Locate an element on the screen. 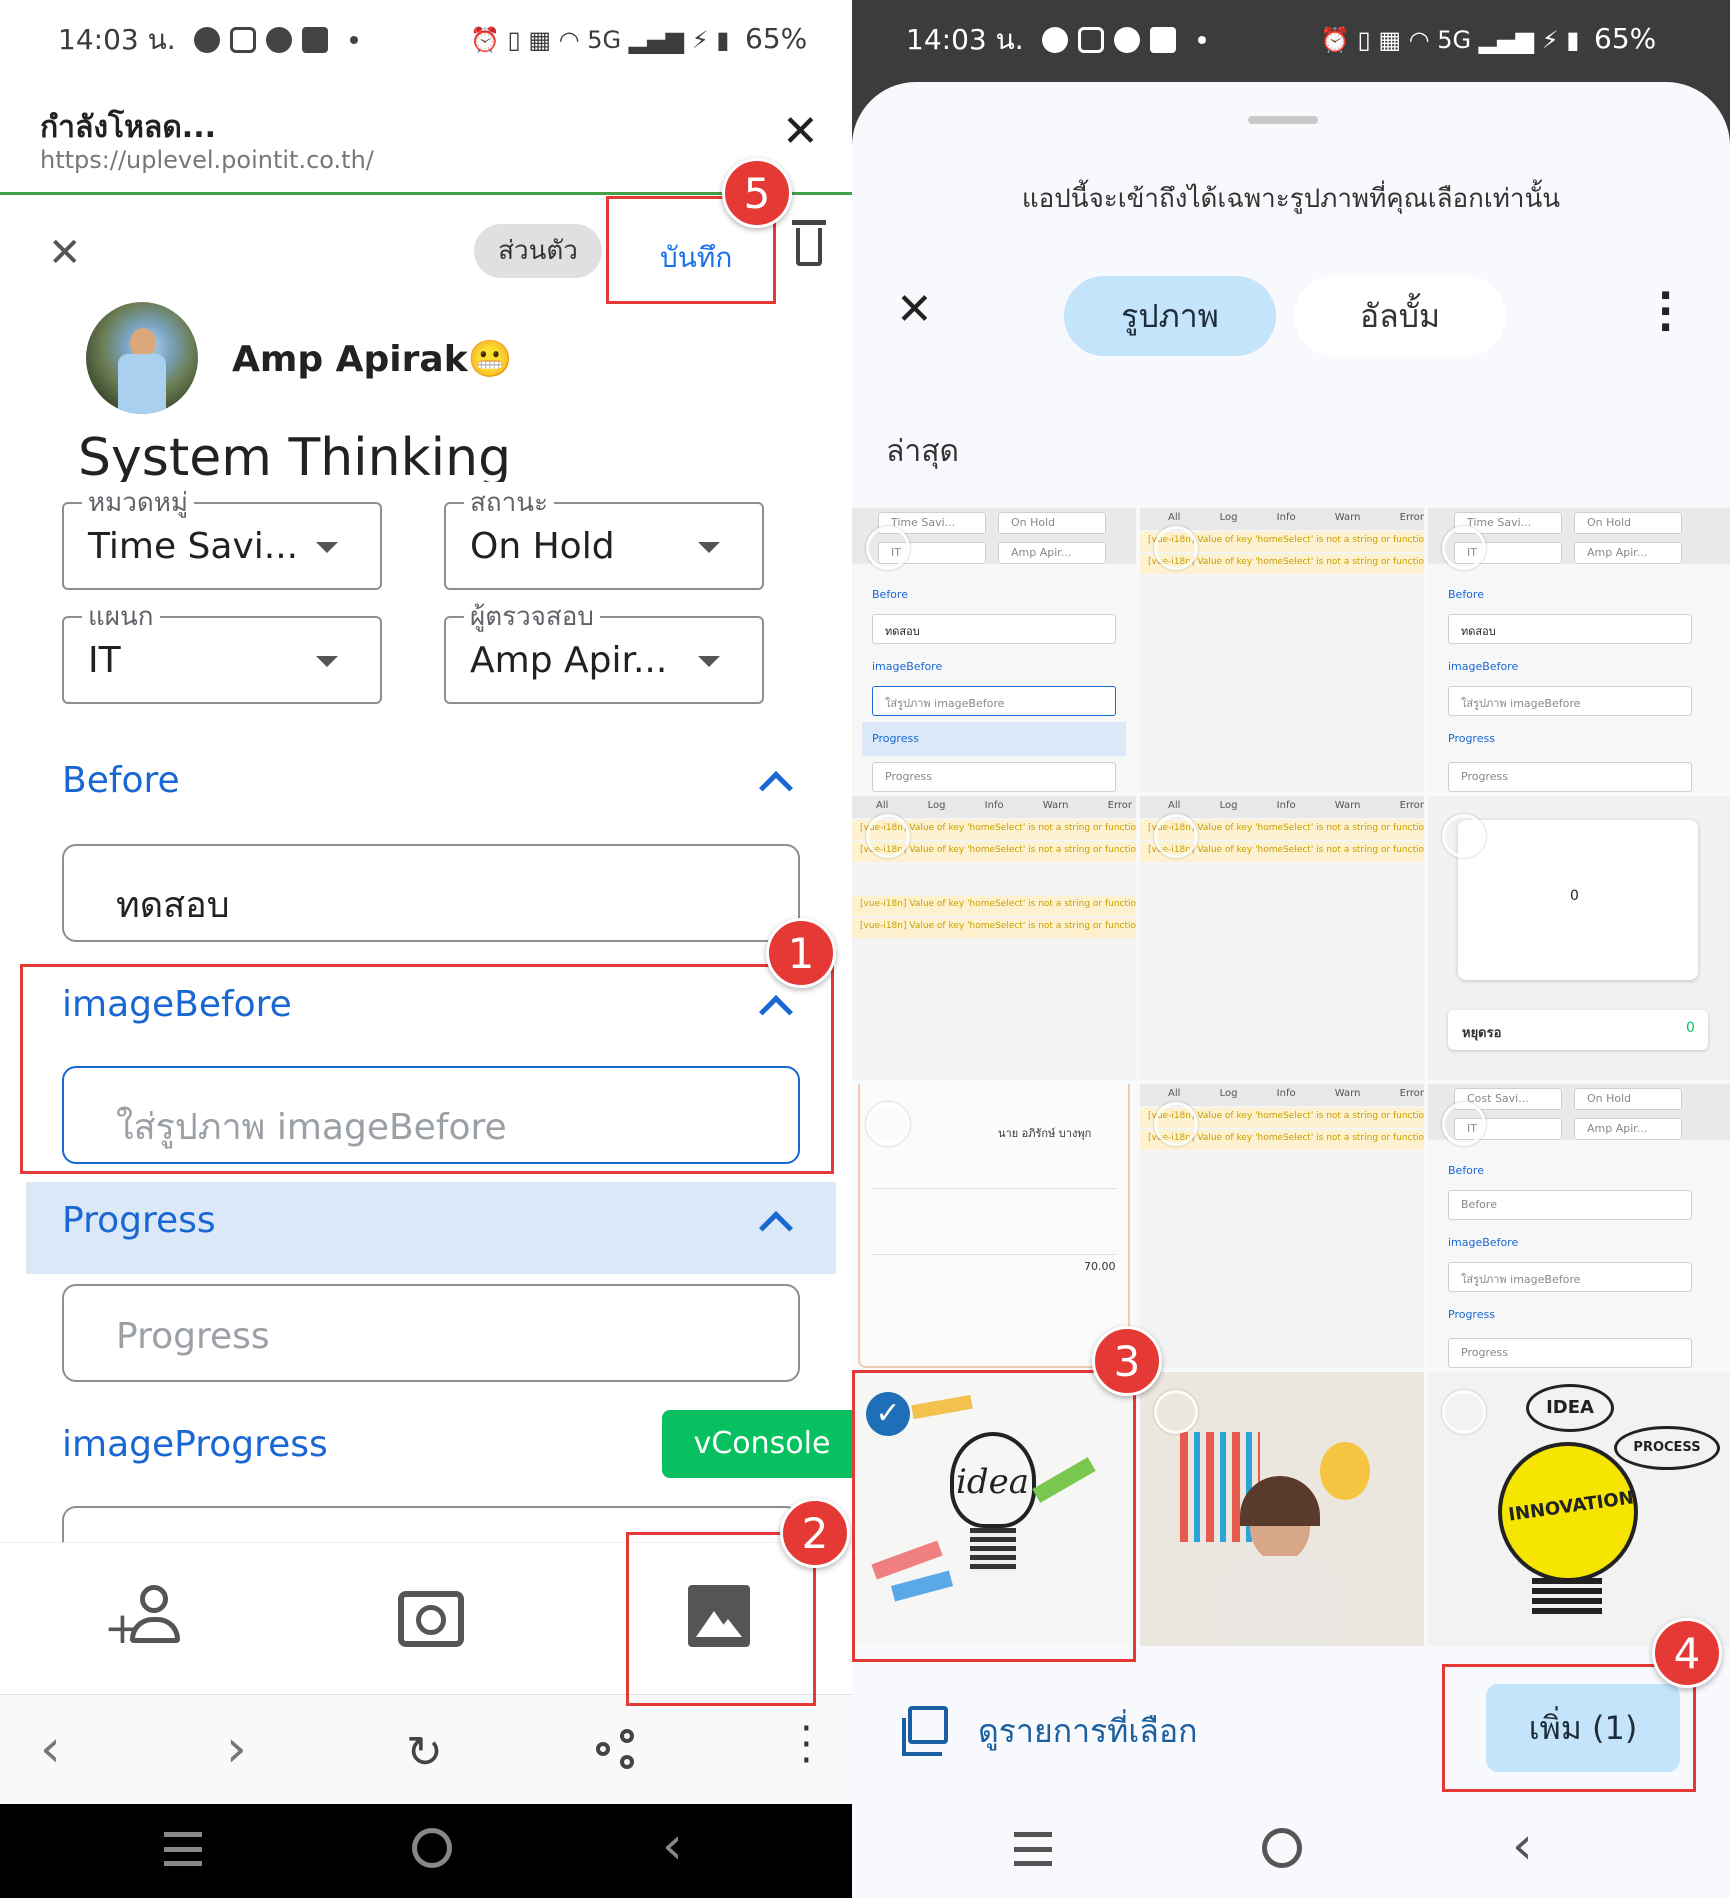 The width and height of the screenshot is (1730, 1898). thumb-text: 70.00 is located at coordinates (1100, 1266).